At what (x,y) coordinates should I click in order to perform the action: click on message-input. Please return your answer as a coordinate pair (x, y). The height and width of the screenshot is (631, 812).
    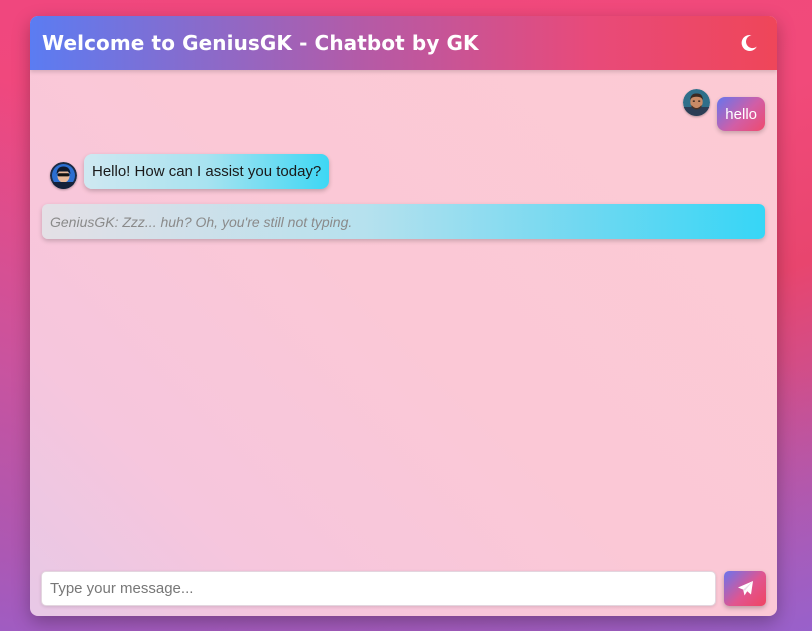
    Looking at the image, I should click on (378, 588).